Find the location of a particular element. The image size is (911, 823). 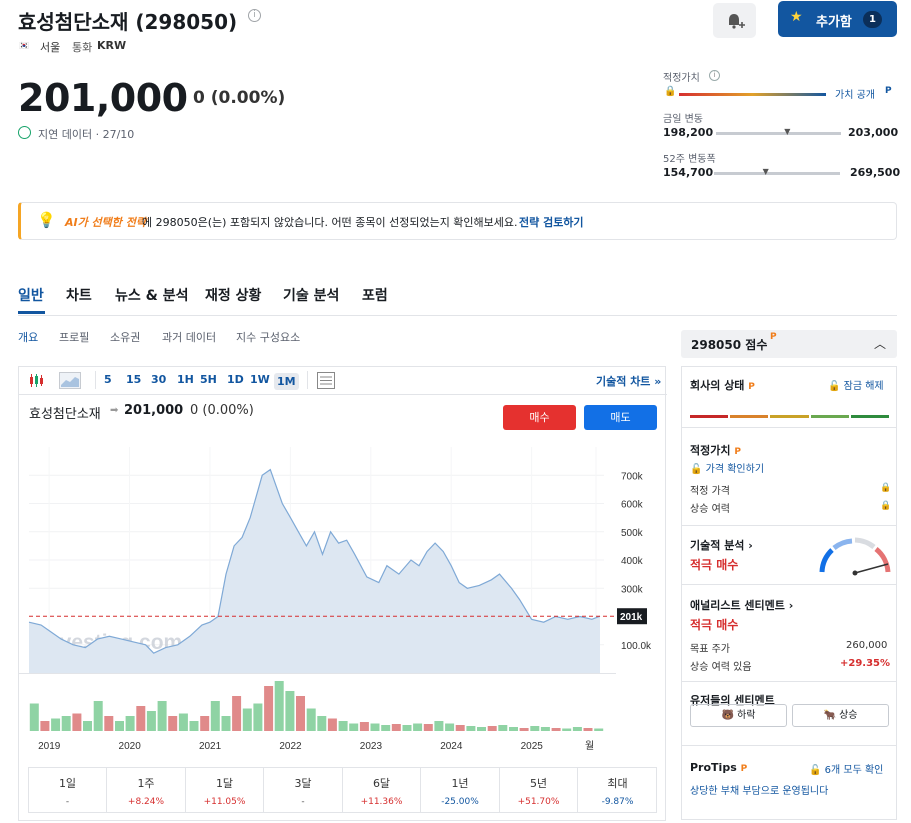

subtab-ownership: 소유권 is located at coordinates (125, 337).